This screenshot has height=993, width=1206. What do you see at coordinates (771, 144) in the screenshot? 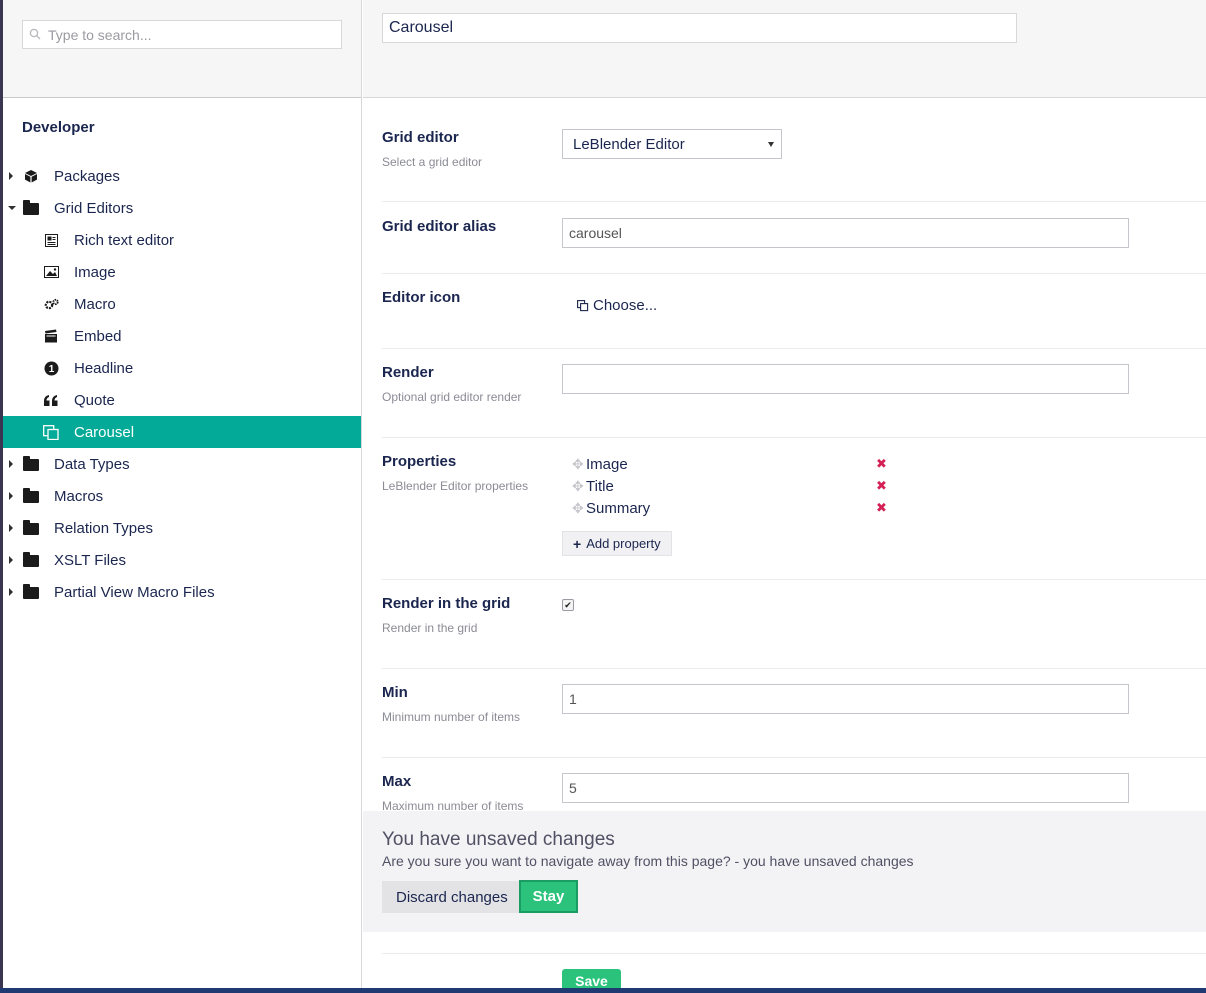
I see `dropdown-arrow-icon` at bounding box center [771, 144].